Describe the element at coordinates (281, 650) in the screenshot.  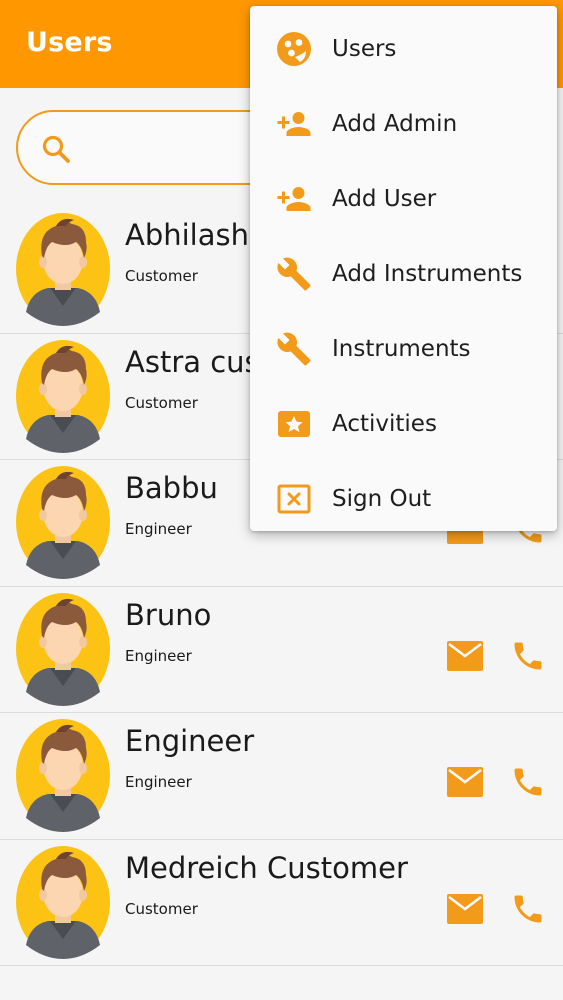
I see `user-list-item: Bruno Engineer` at that location.